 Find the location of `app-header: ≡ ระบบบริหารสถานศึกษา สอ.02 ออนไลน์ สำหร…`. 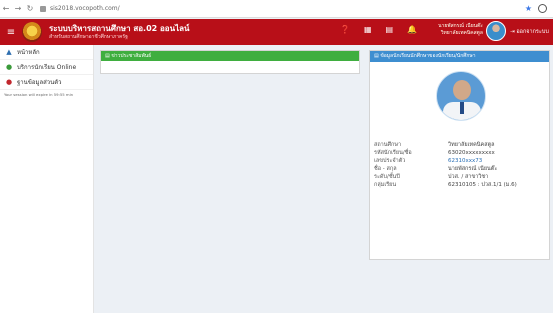

app-header: ≡ ระบบบริหารสถานศึกษา สอ.02 ออนไลน์ สำหร… is located at coordinates (276, 32).